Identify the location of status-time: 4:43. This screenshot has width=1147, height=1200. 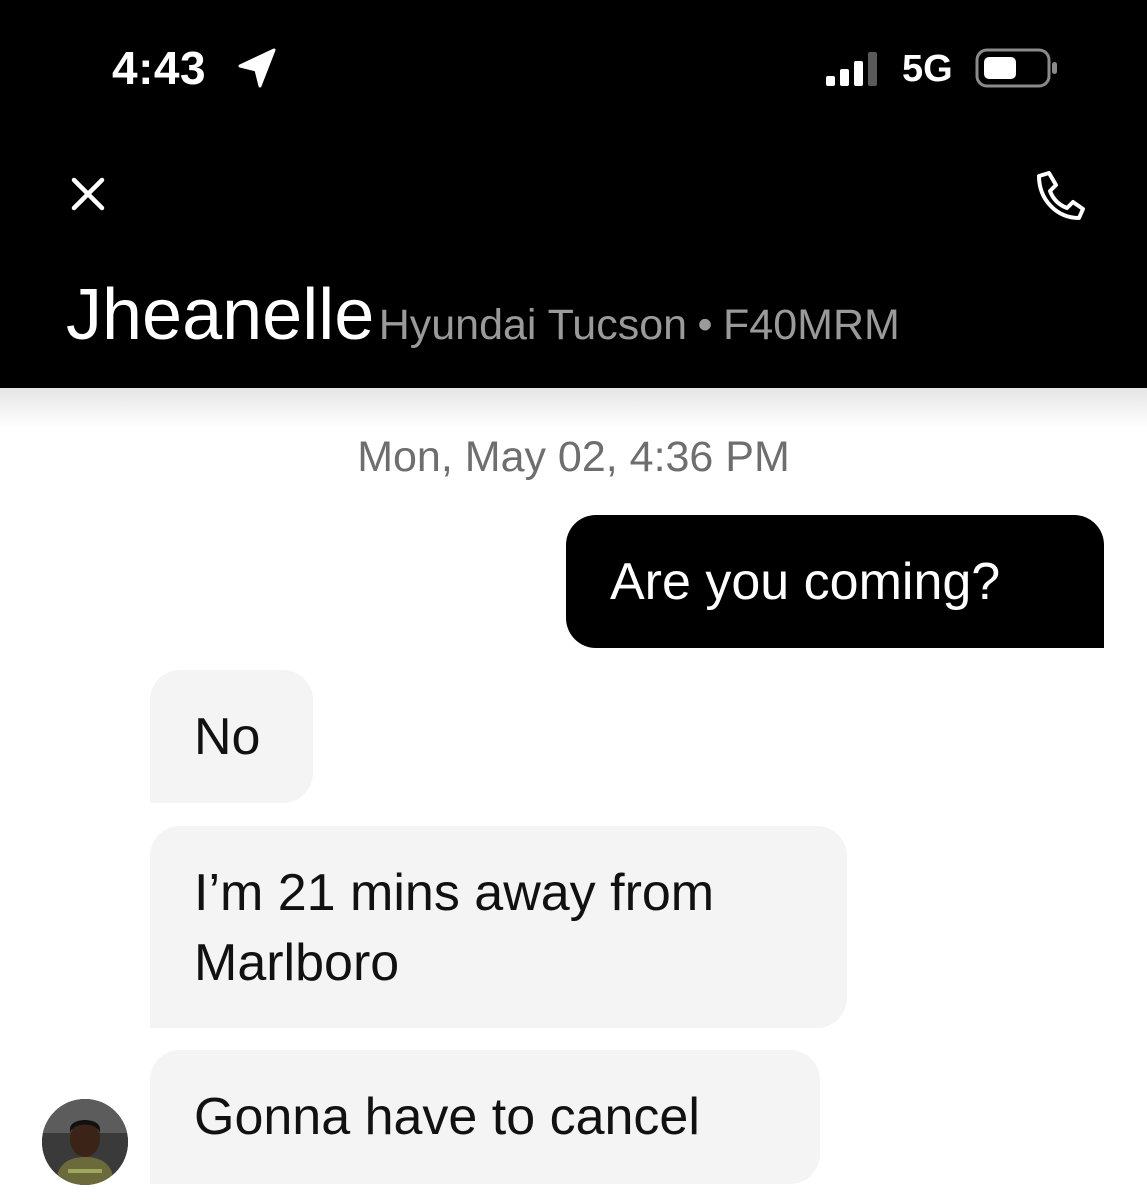
(159, 68).